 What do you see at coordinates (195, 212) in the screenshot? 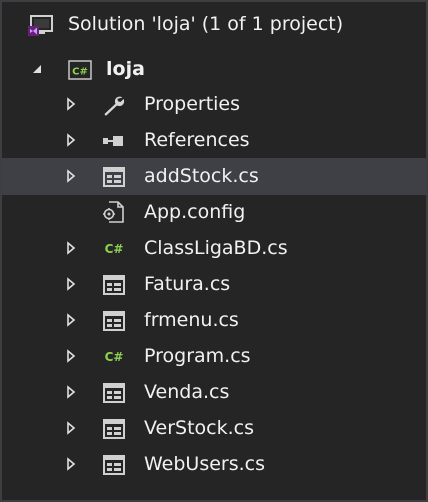
I see `tree-item-label: App.config` at bounding box center [195, 212].